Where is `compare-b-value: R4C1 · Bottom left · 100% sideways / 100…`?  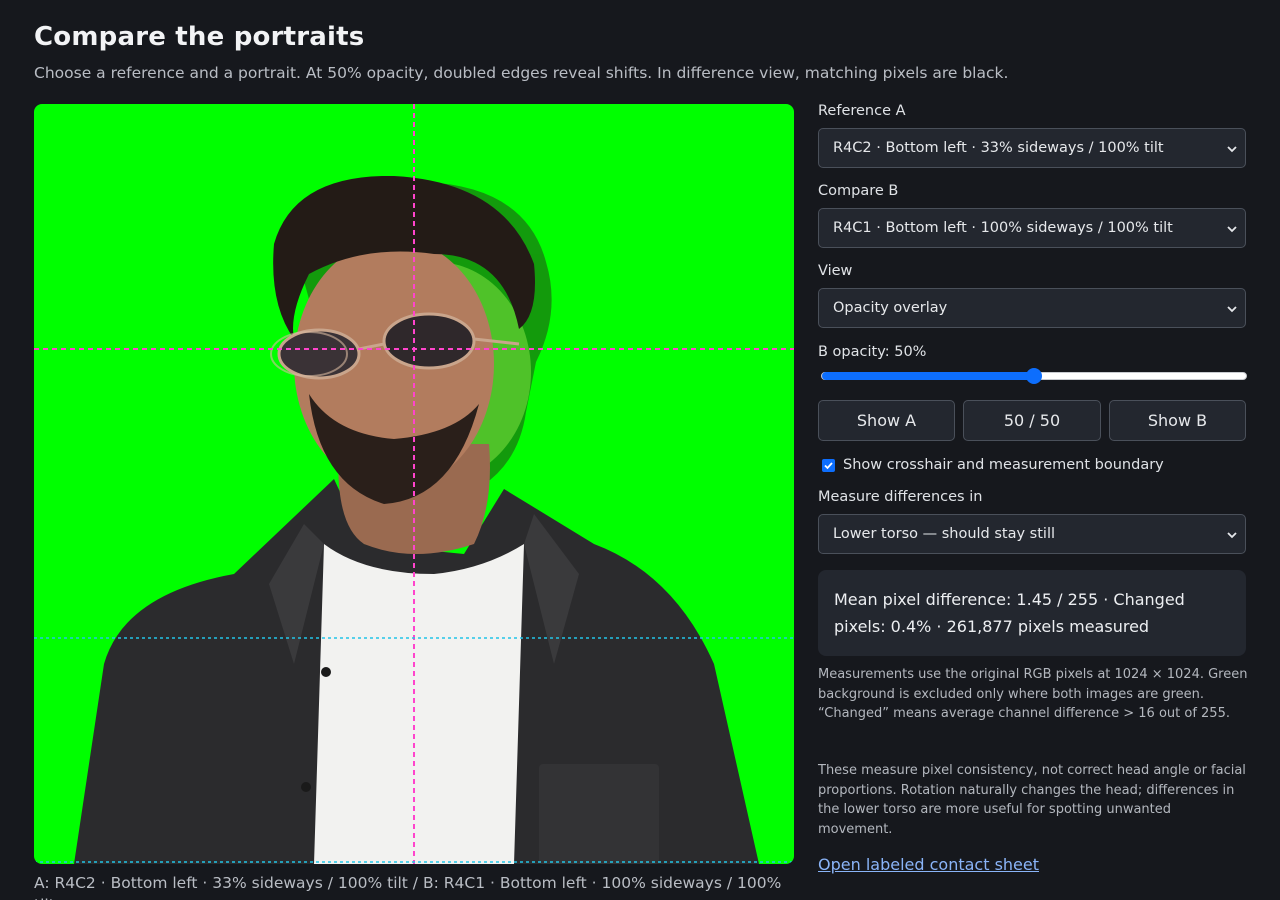 compare-b-value: R4C1 · Bottom left · 100% sideways / 100… is located at coordinates (1003, 228).